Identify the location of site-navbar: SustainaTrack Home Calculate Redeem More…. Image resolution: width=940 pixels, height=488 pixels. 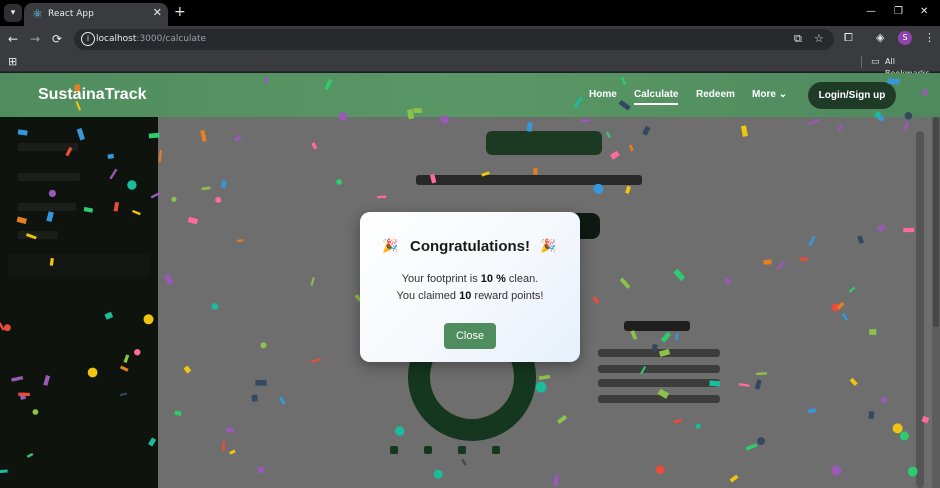
(470, 95).